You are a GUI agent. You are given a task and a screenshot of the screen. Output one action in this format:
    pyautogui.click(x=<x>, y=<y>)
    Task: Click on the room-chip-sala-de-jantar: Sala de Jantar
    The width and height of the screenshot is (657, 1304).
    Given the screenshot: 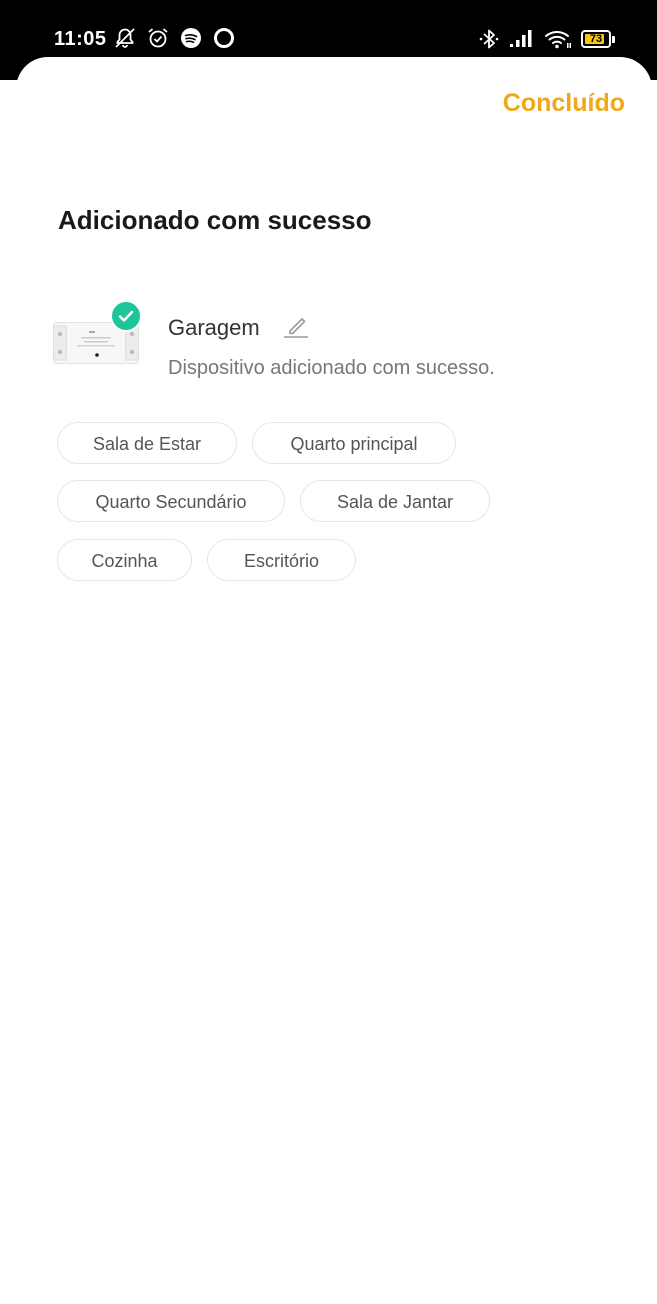 What is the action you would take?
    pyautogui.click(x=395, y=501)
    